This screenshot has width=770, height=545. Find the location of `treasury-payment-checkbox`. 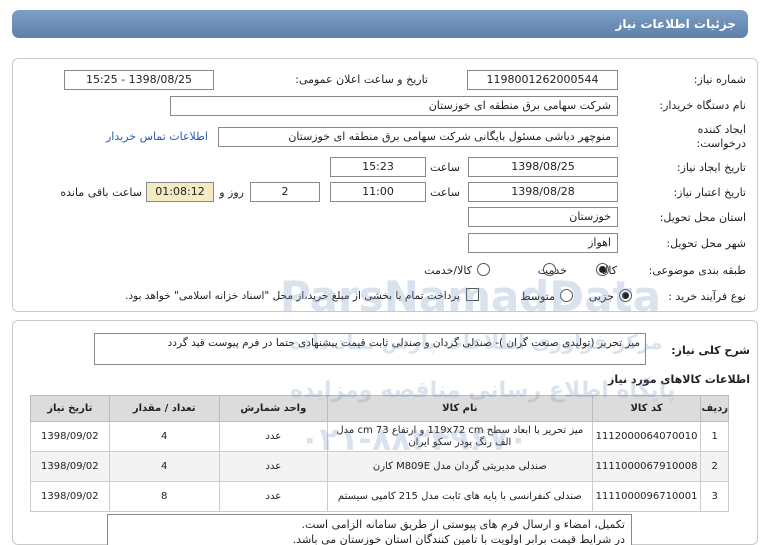

treasury-payment-checkbox is located at coordinates (472, 294).